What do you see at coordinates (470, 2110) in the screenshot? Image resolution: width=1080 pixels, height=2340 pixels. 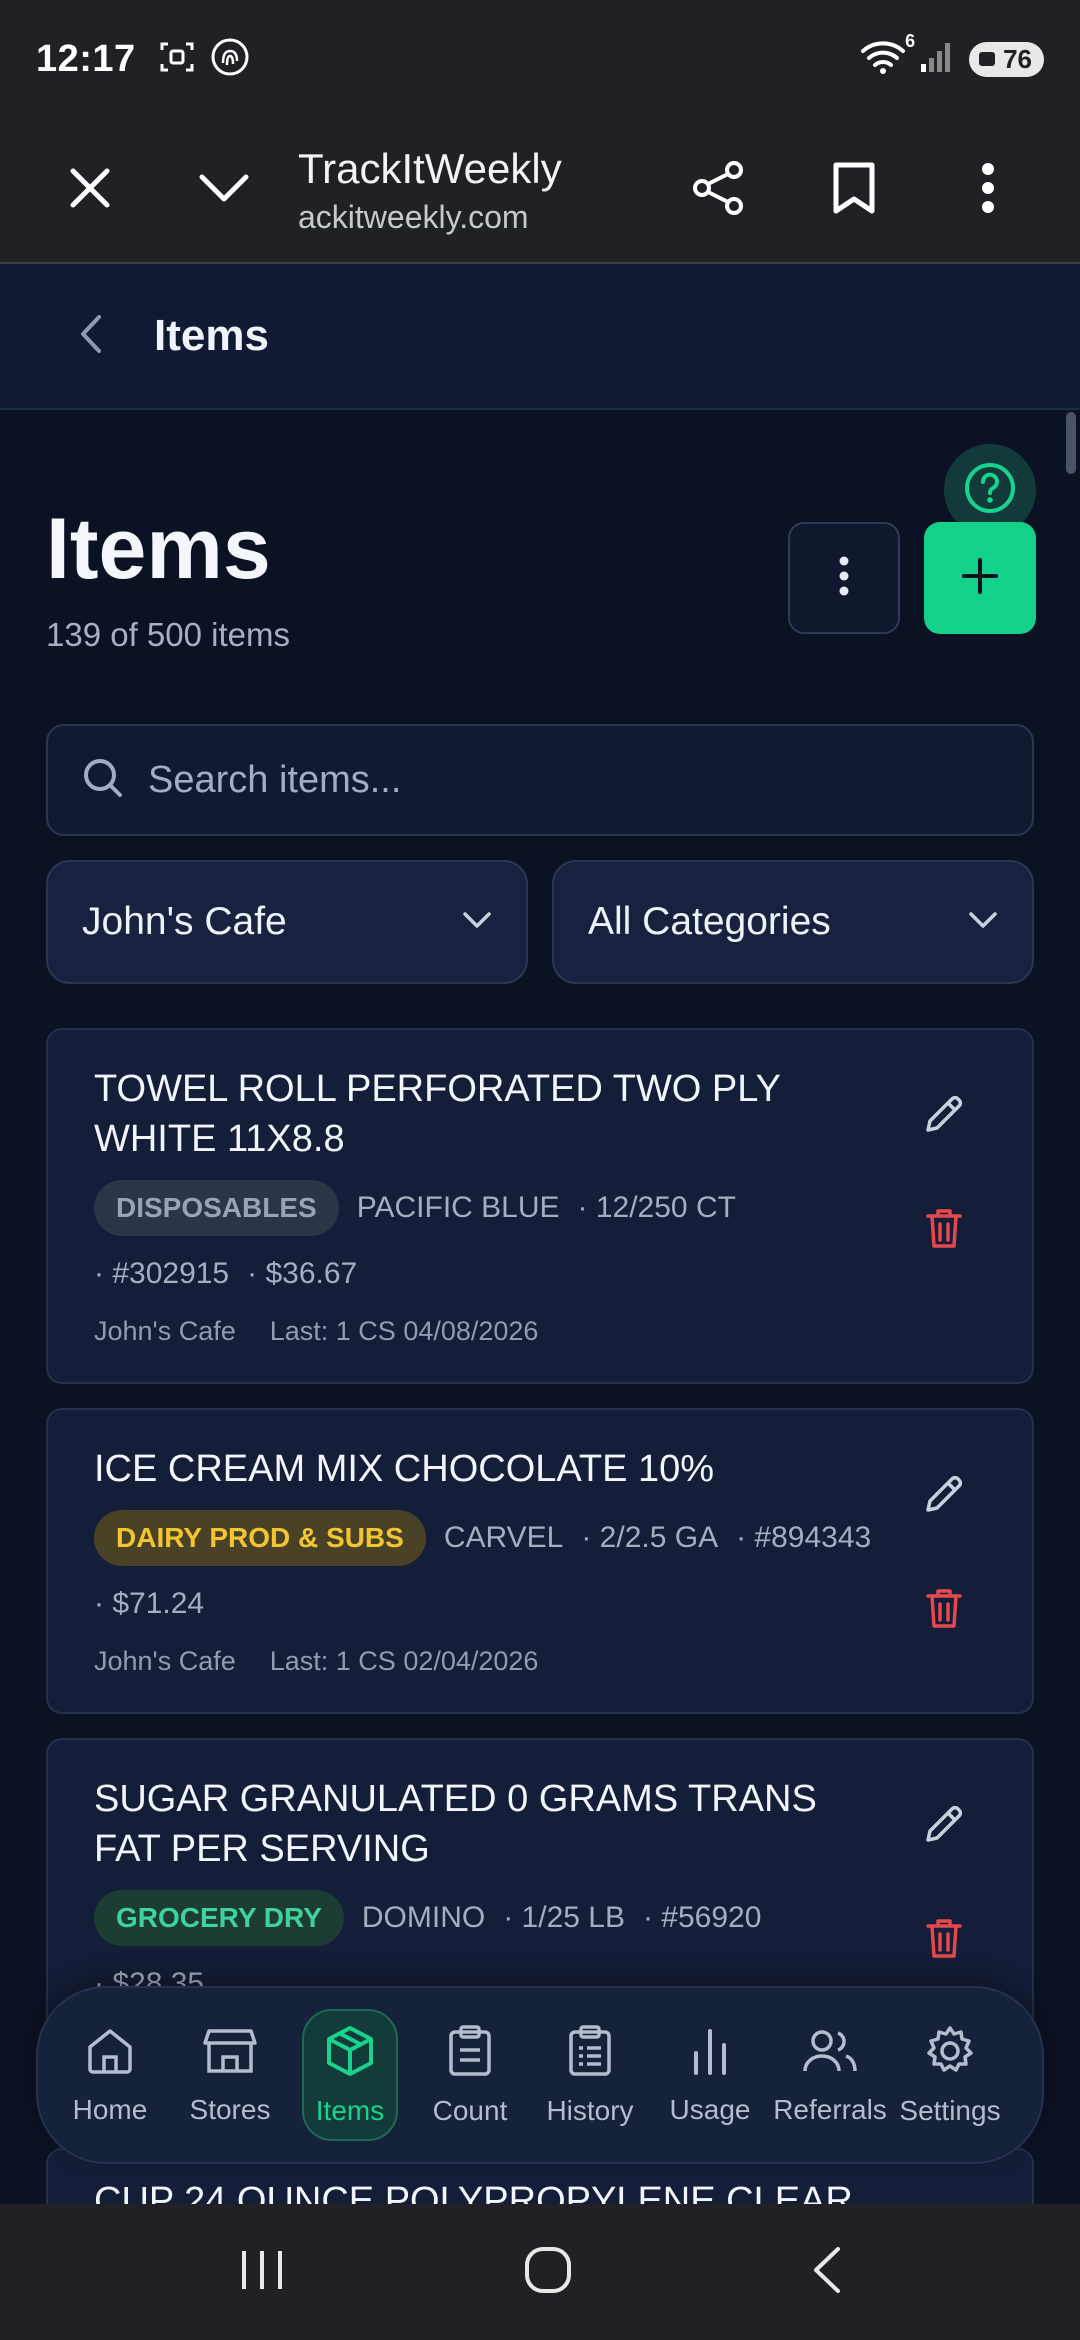 I see `nav-label: Count` at bounding box center [470, 2110].